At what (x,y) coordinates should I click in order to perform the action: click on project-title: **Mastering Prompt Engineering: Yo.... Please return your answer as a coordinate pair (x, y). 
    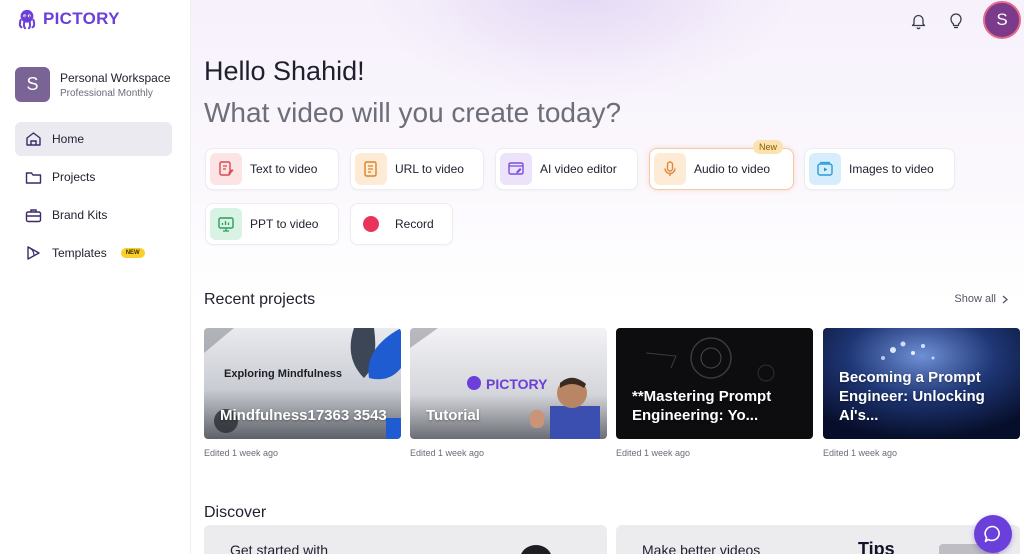
    Looking at the image, I should click on (702, 406).